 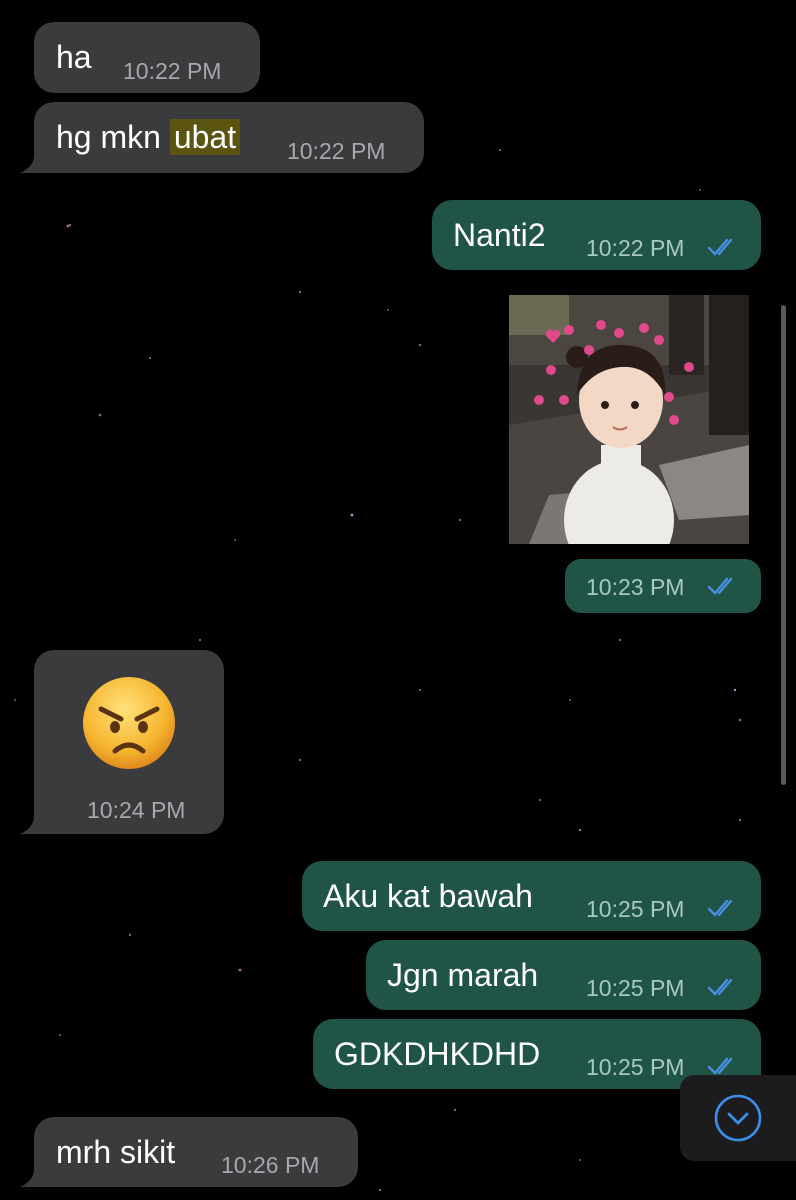 What do you see at coordinates (635, 587) in the screenshot?
I see `message-time: 10:23 PM` at bounding box center [635, 587].